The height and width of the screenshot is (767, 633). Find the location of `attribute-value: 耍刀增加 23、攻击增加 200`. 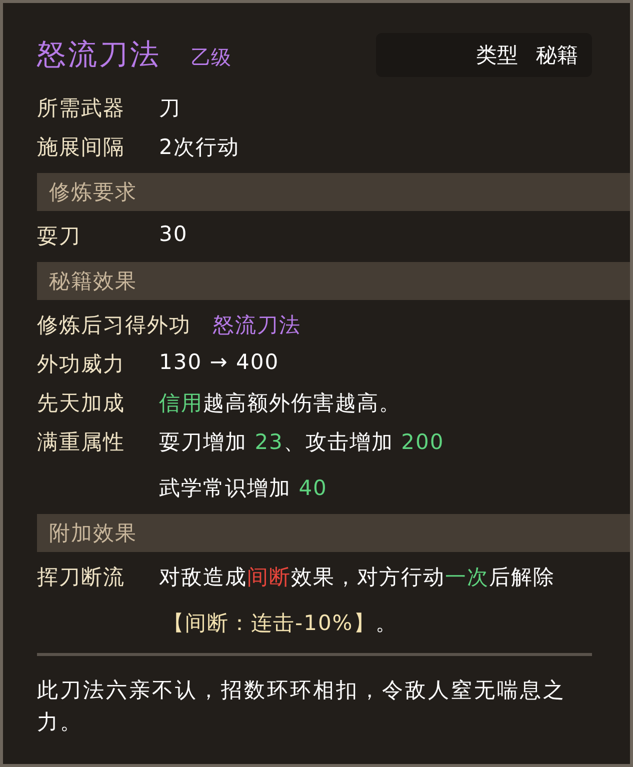

attribute-value: 耍刀增加 23、攻击增加 200 is located at coordinates (301, 442).